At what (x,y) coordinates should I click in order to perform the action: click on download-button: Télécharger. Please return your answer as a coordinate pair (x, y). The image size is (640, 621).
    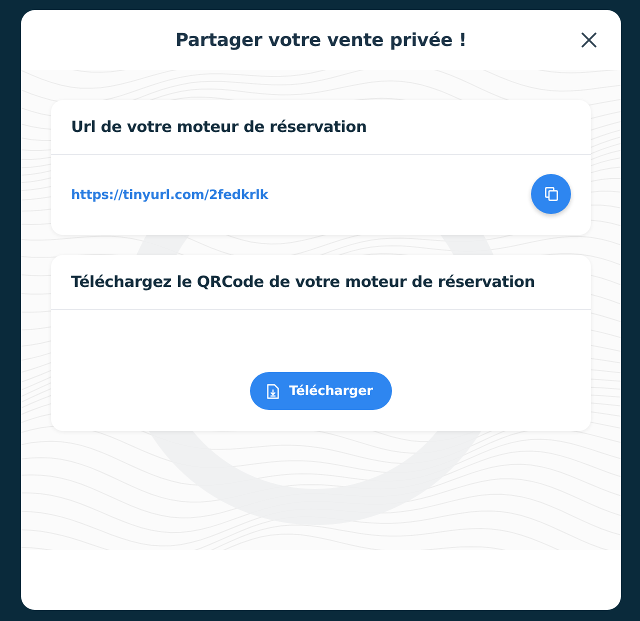
    Looking at the image, I should click on (321, 391).